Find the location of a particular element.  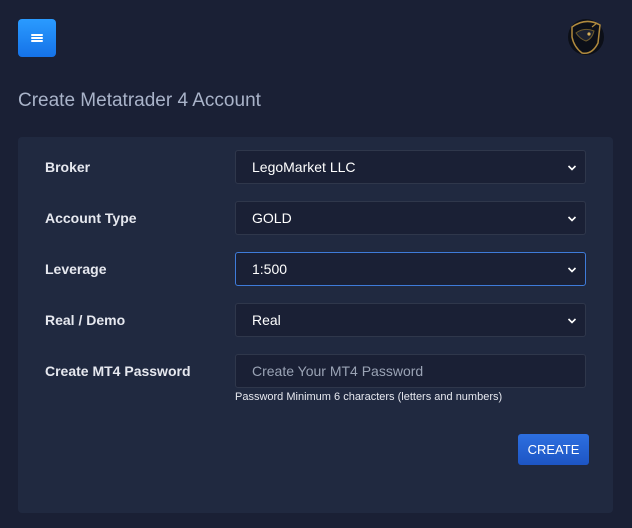

broker-value: LegoMarket LLC is located at coordinates (304, 167).